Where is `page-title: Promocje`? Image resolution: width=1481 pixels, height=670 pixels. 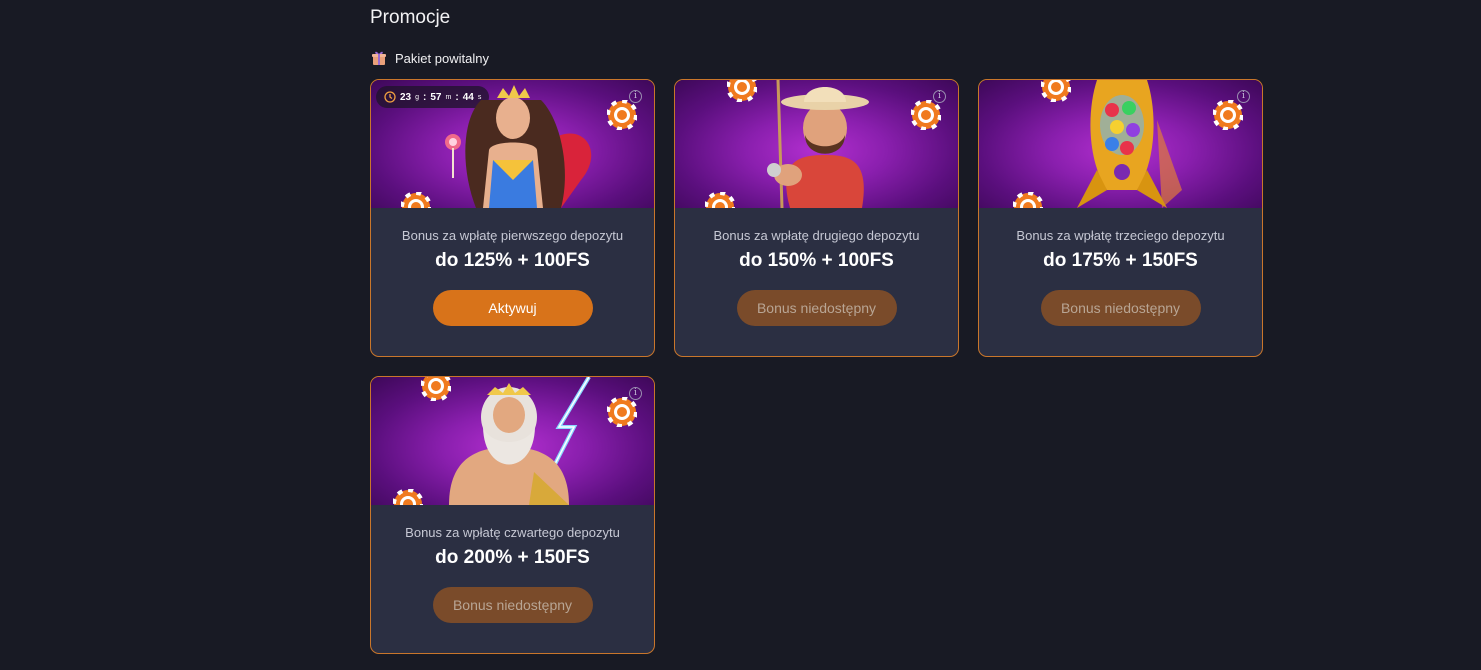
page-title: Promocje is located at coordinates (410, 17).